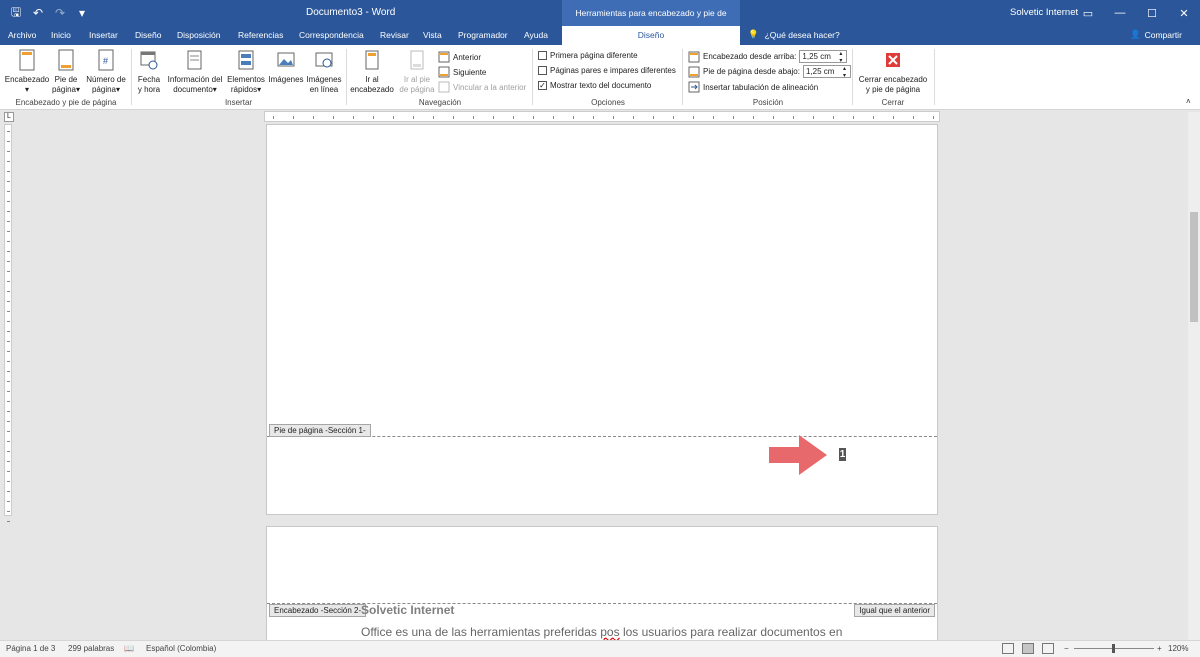 The width and height of the screenshot is (1200, 657). I want to click on scrollbar-thumb, so click(1194, 267).